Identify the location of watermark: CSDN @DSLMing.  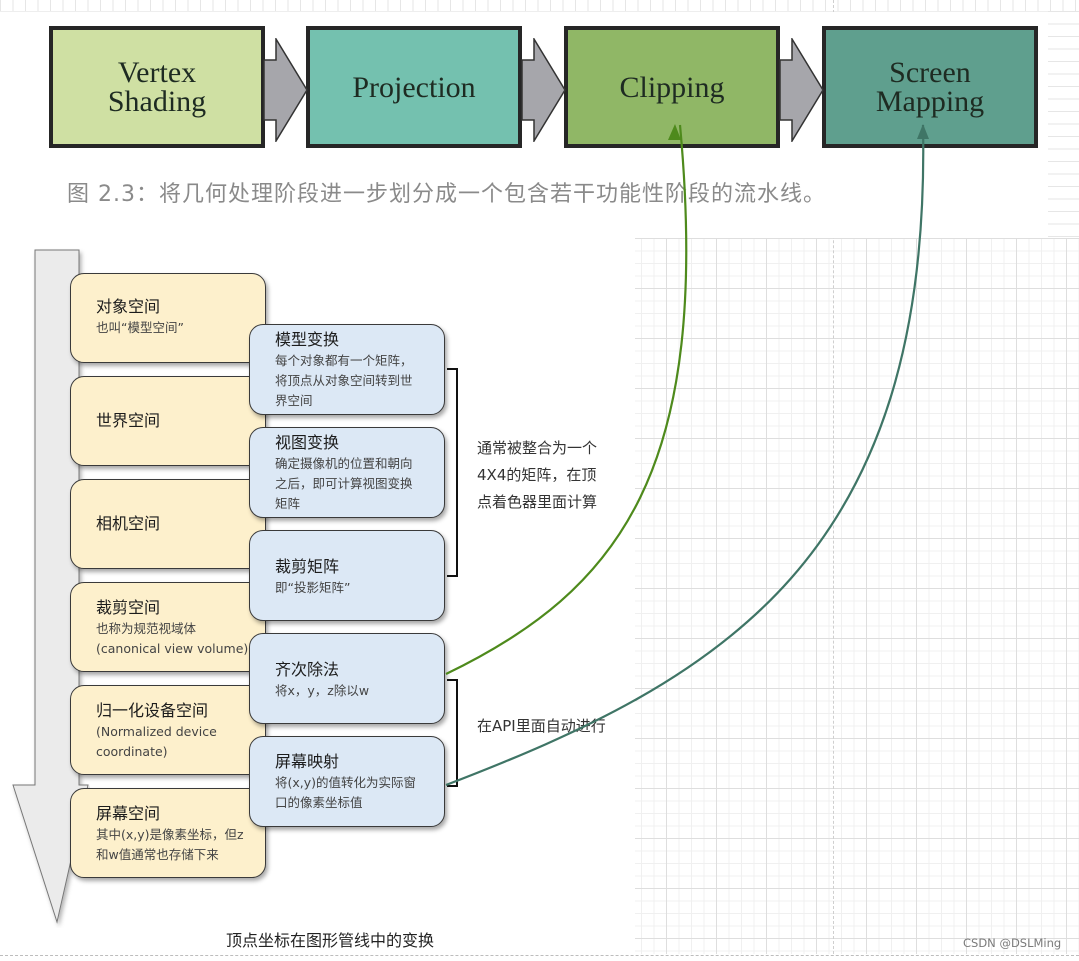
(1012, 943).